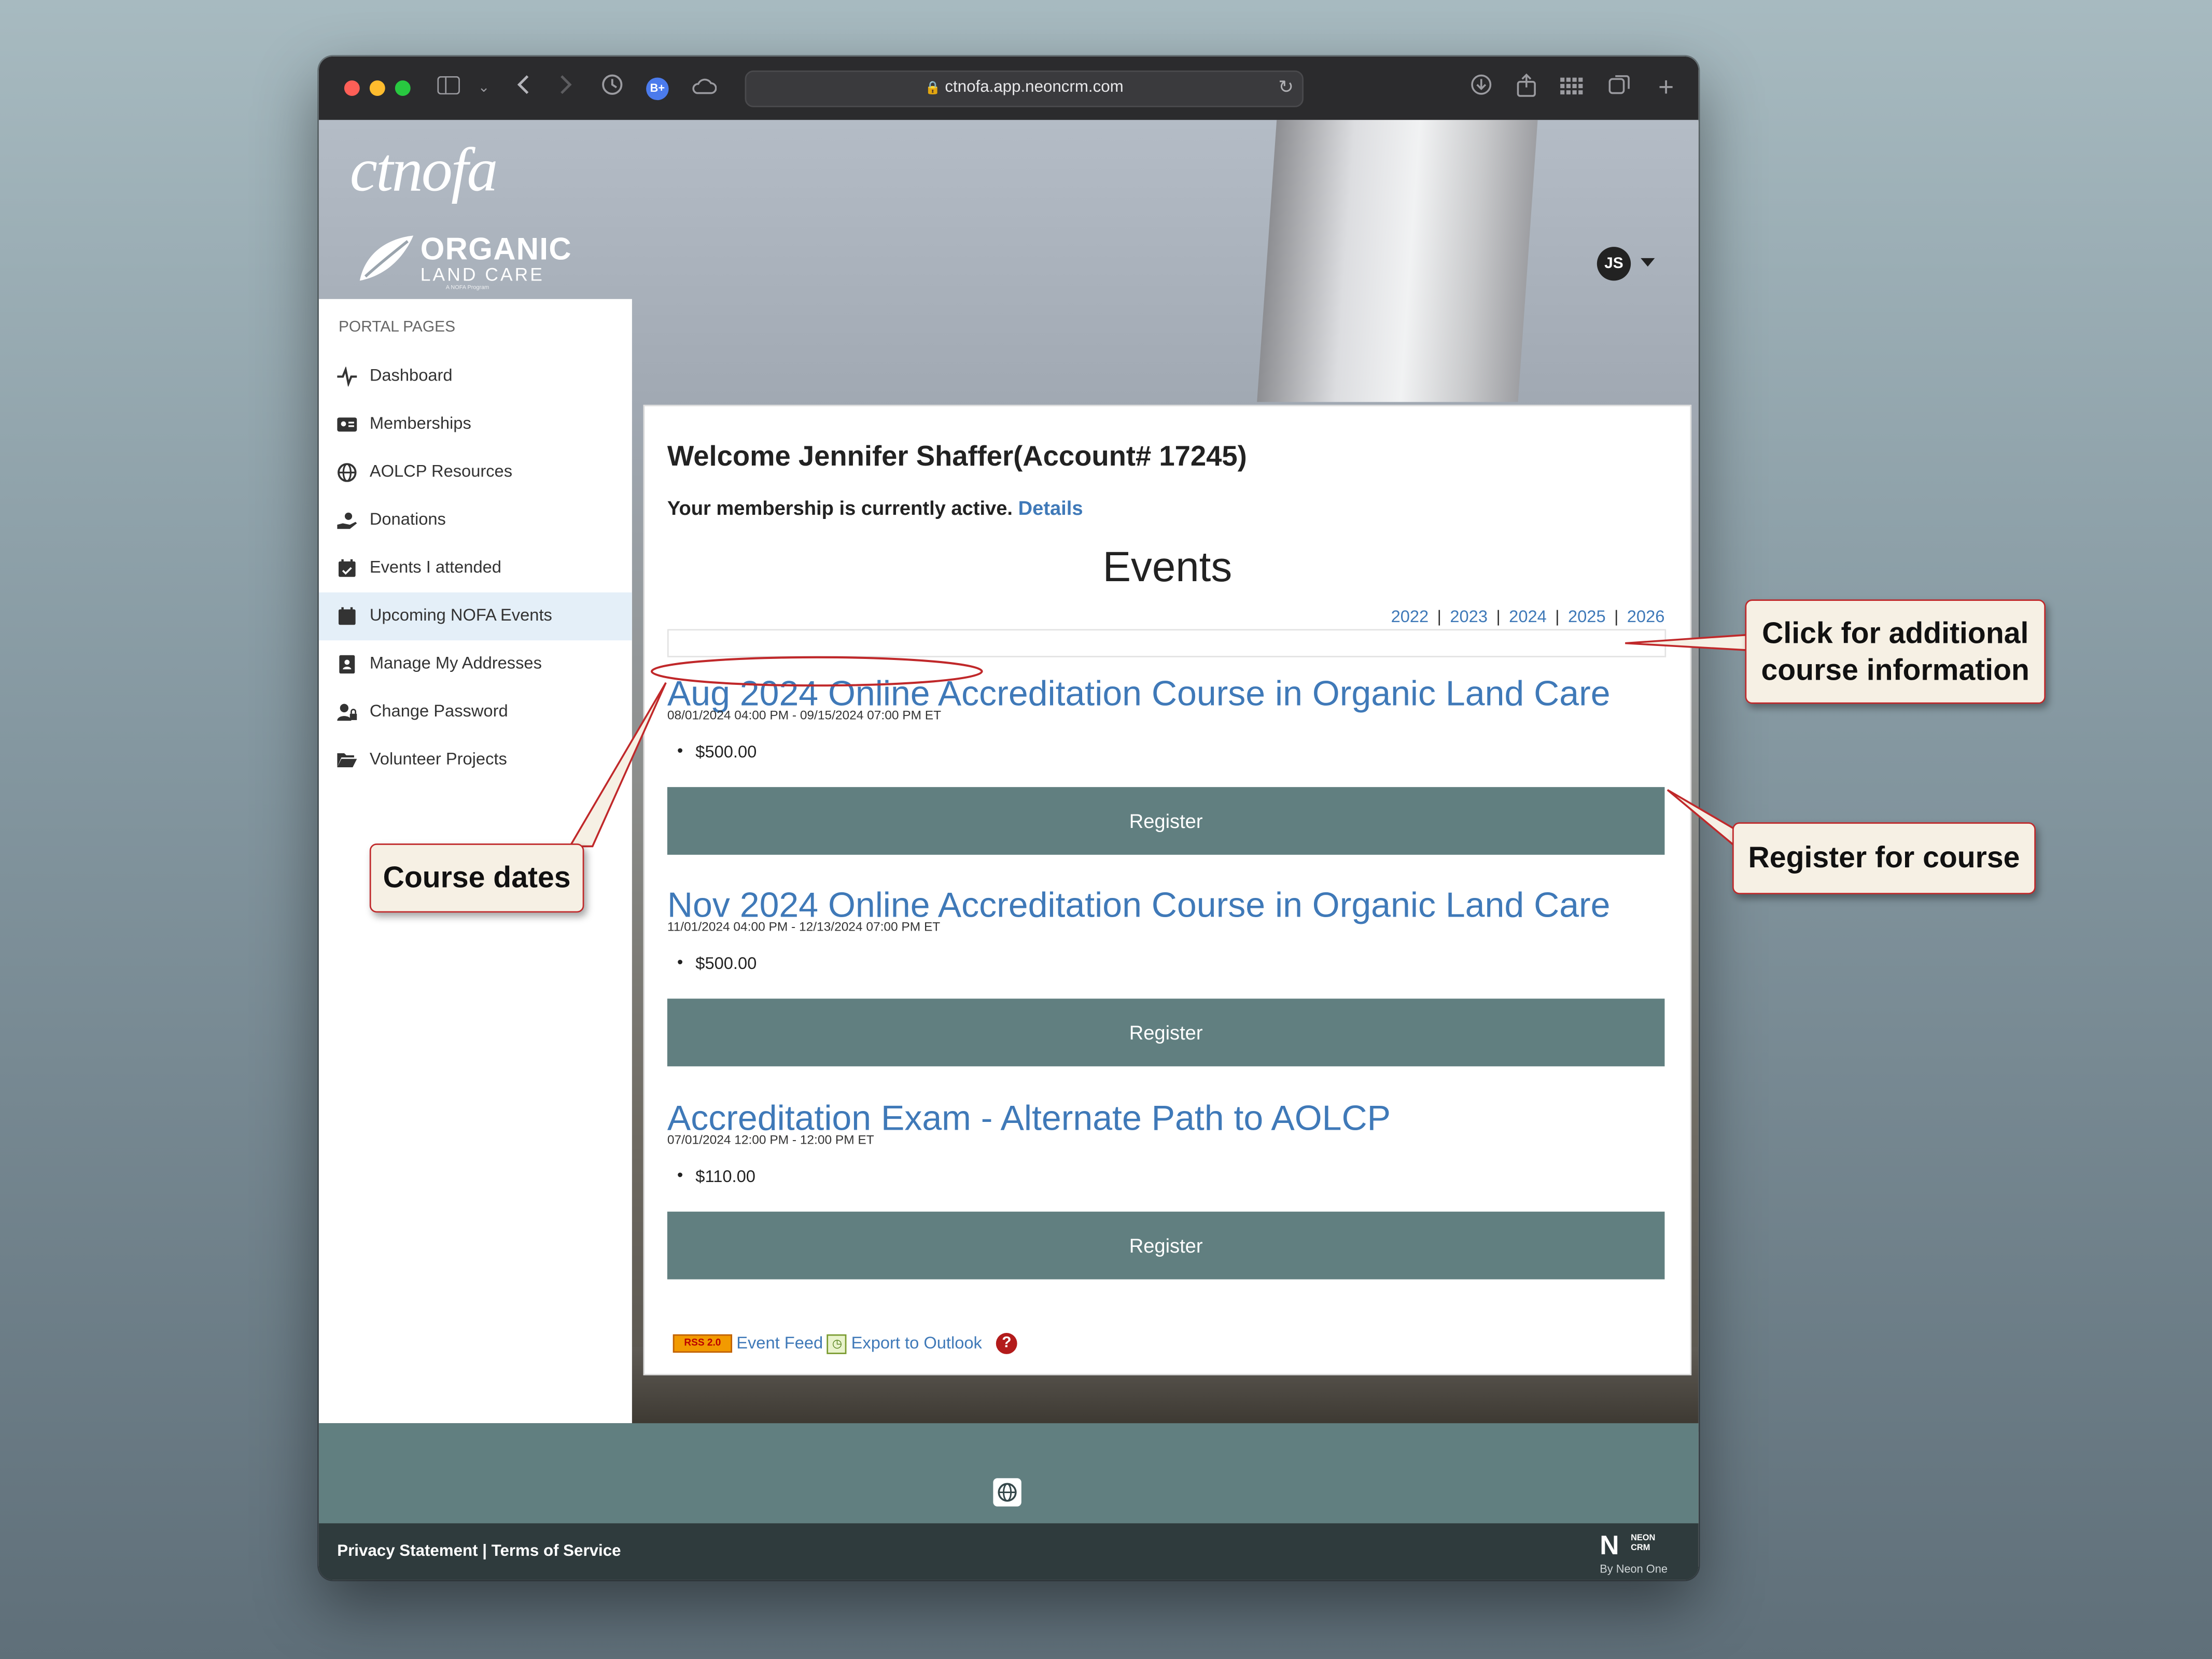 This screenshot has width=2212, height=1659. I want to click on callout-text: Course dates, so click(477, 878).